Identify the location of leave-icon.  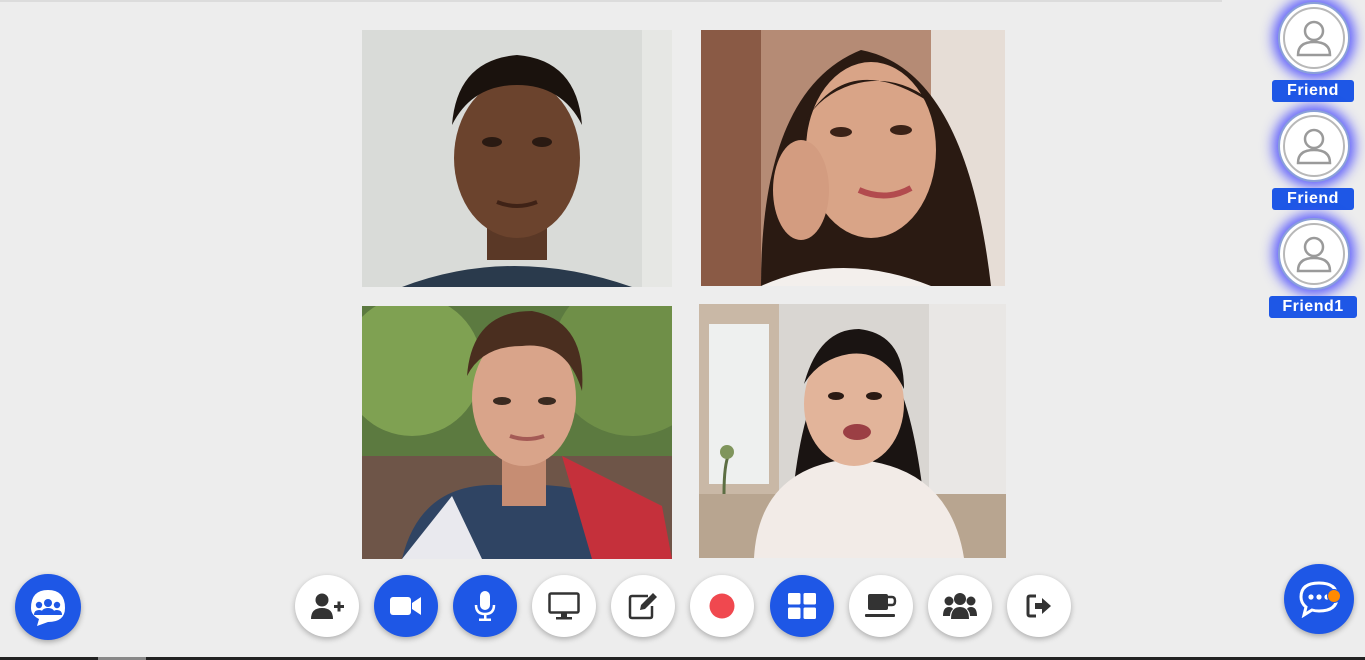
(1038, 606).